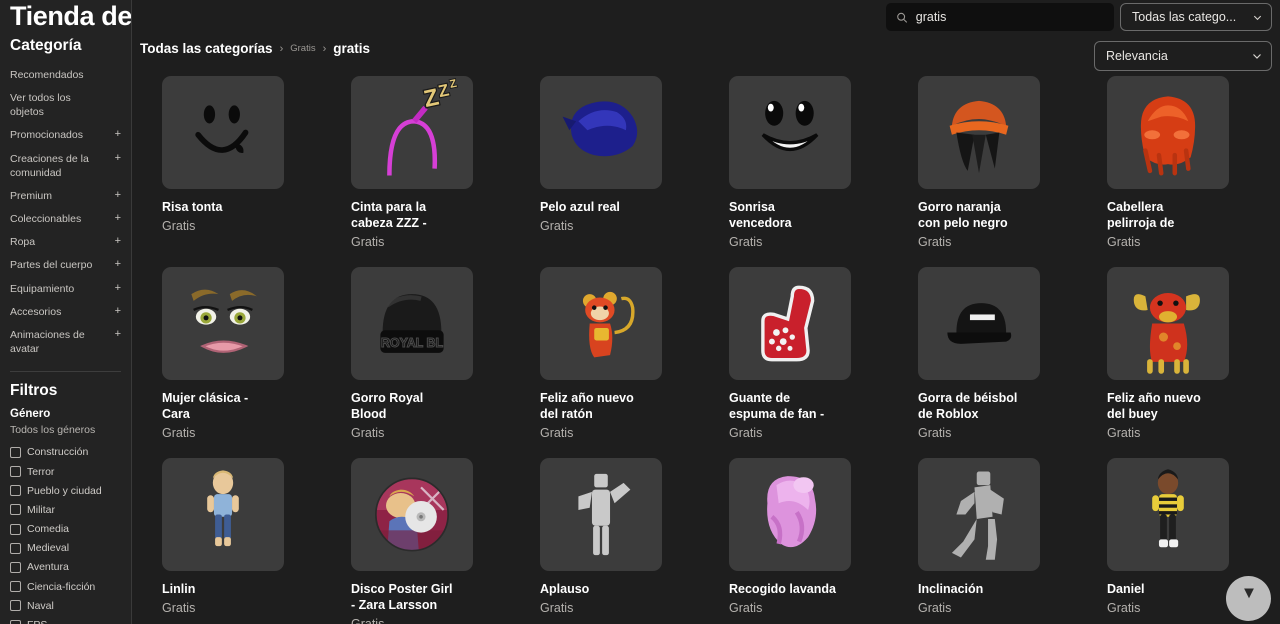 The image size is (1280, 624). What do you see at coordinates (412, 323) in the screenshot?
I see `royal-blood-hat-thumbnail: ROYAL BL` at bounding box center [412, 323].